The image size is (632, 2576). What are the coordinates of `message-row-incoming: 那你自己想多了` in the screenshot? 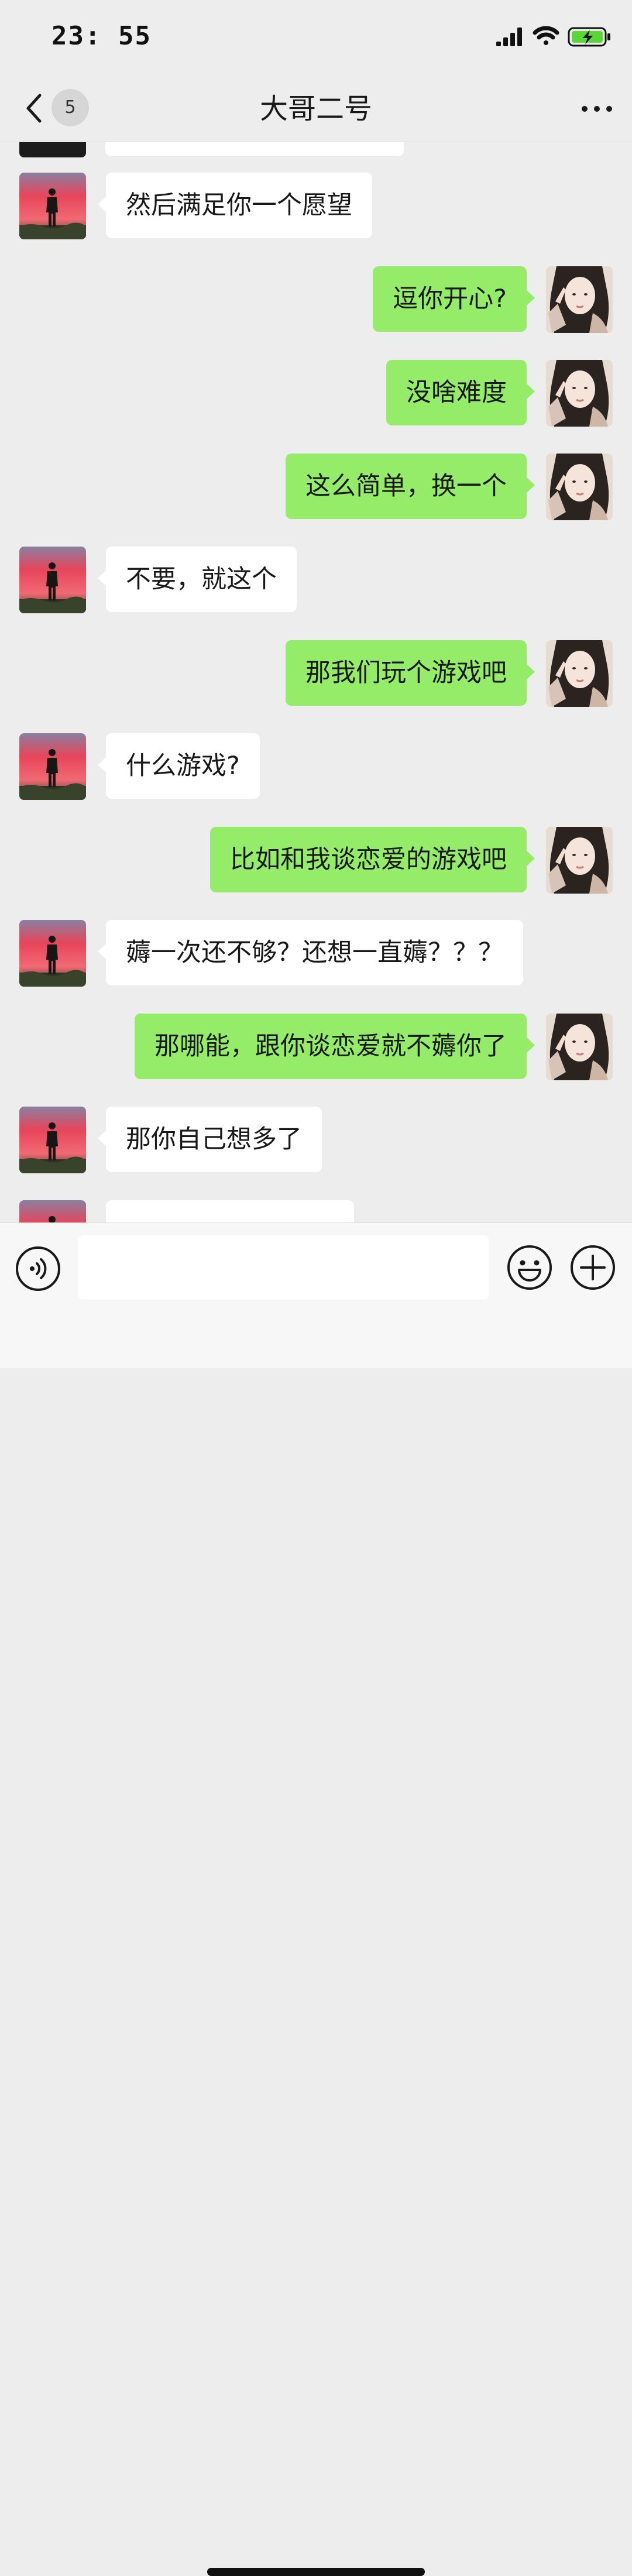 It's located at (316, 1140).